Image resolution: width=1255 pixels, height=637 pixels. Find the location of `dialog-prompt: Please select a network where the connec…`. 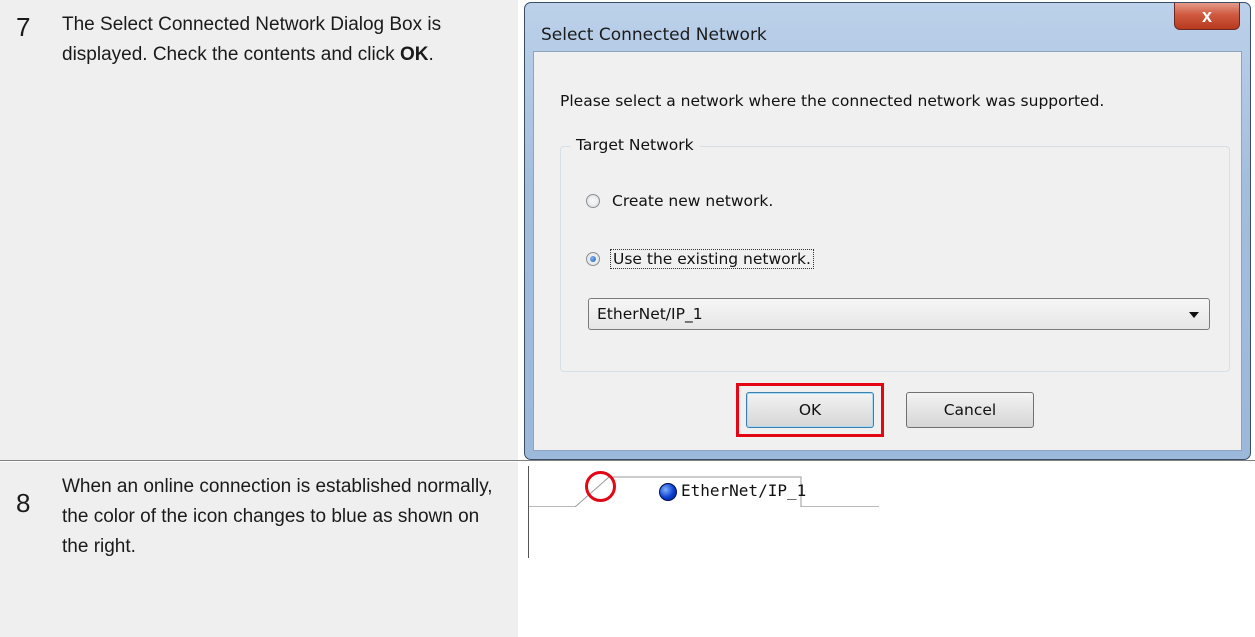

dialog-prompt: Please select a network where the connec… is located at coordinates (832, 101).